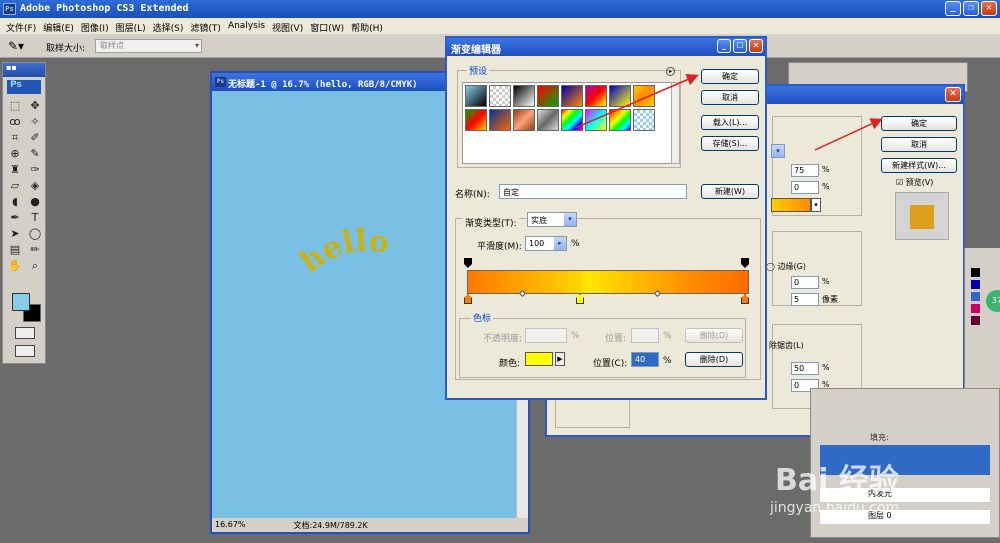 This screenshot has width=1000, height=543. Describe the element at coordinates (15, 186) in the screenshot. I see `eraser-tool-icon: ▱` at that location.